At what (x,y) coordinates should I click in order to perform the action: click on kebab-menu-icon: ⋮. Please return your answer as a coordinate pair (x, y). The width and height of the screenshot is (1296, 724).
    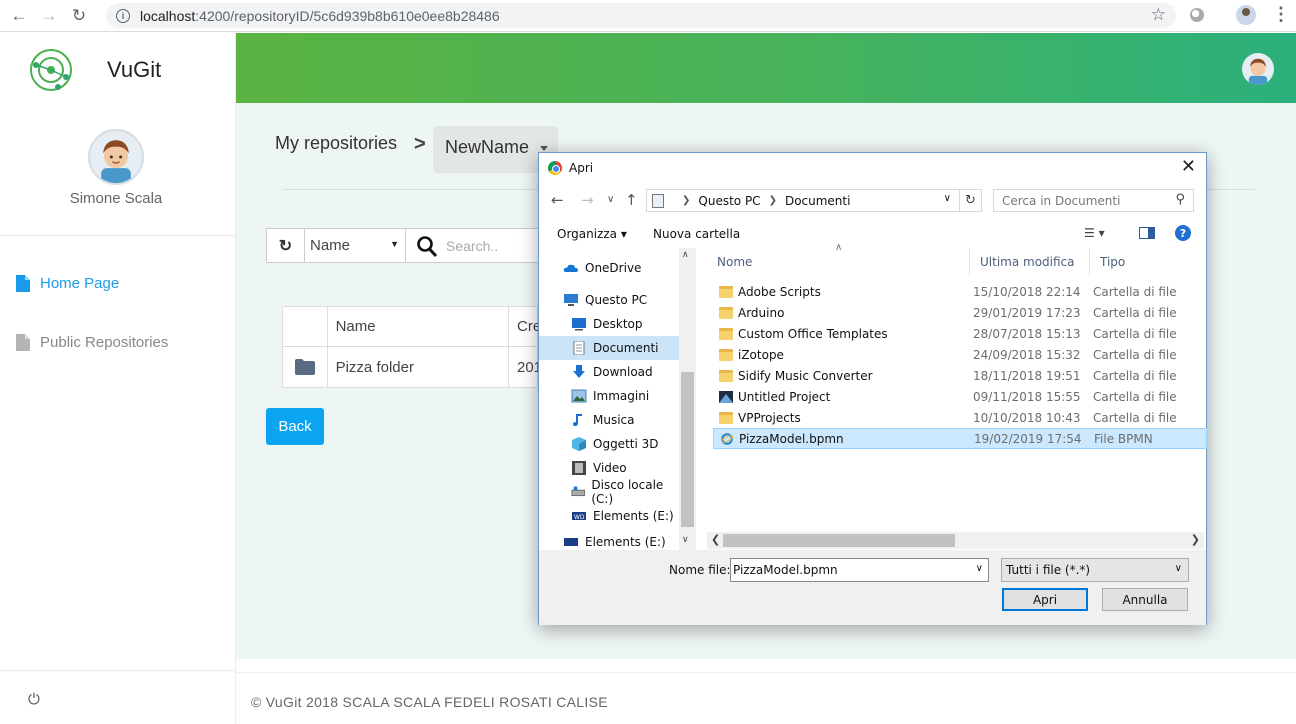
    Looking at the image, I should click on (1281, 14).